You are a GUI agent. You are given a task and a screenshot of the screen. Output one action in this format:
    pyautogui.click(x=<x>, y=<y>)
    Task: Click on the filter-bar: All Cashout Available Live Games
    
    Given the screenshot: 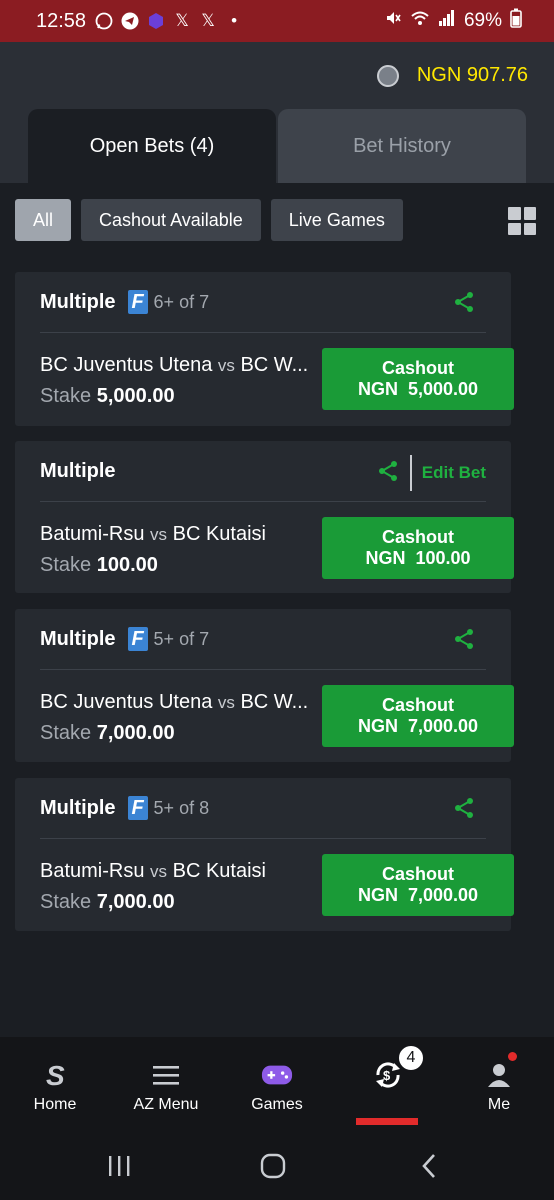 What is the action you would take?
    pyautogui.click(x=209, y=220)
    